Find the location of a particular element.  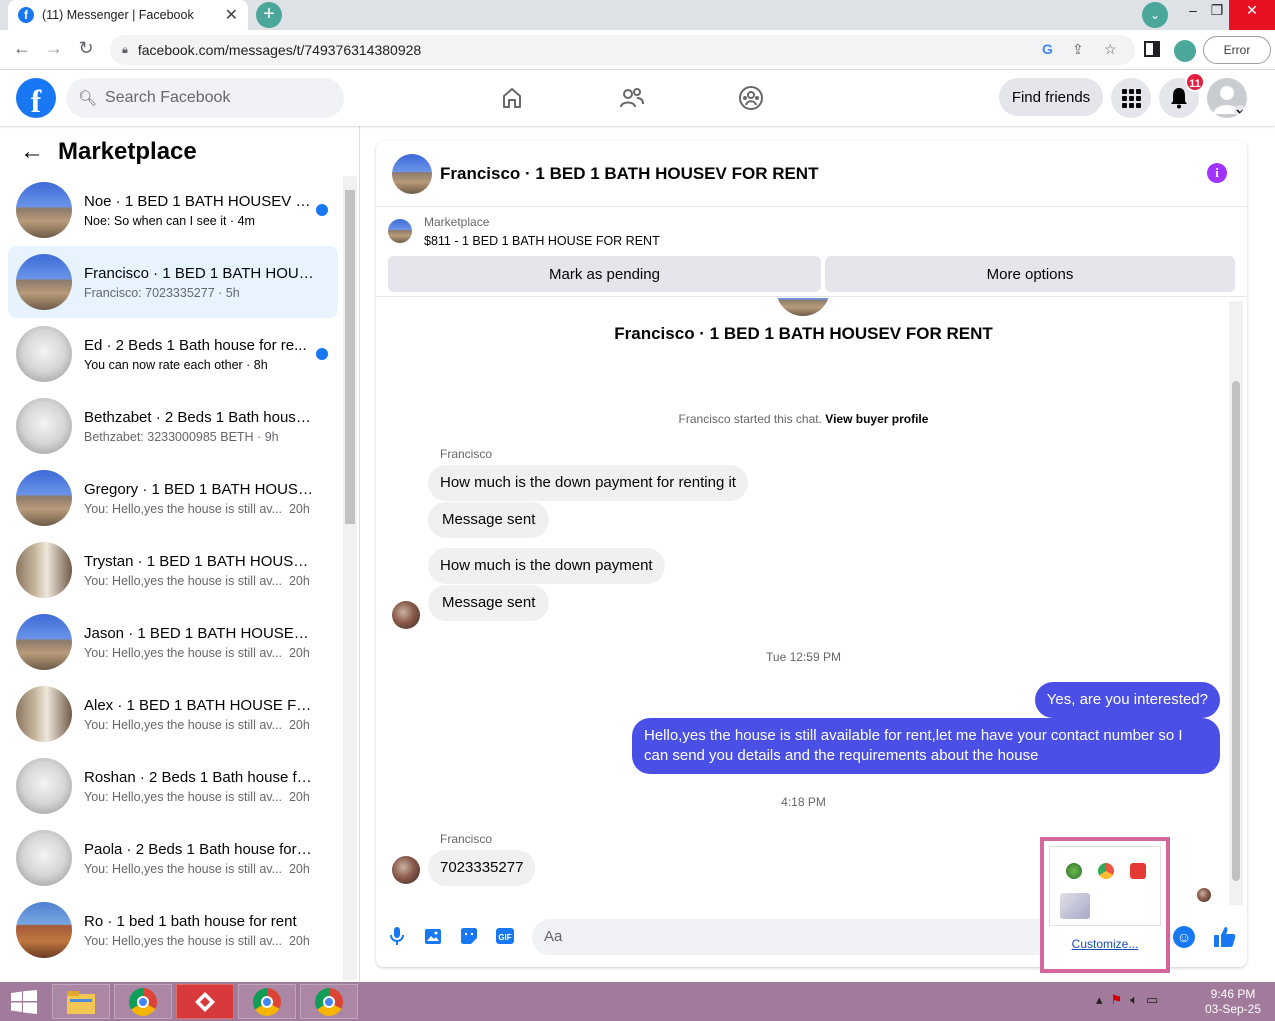

sidebar-scrollbar is located at coordinates (350, 578).